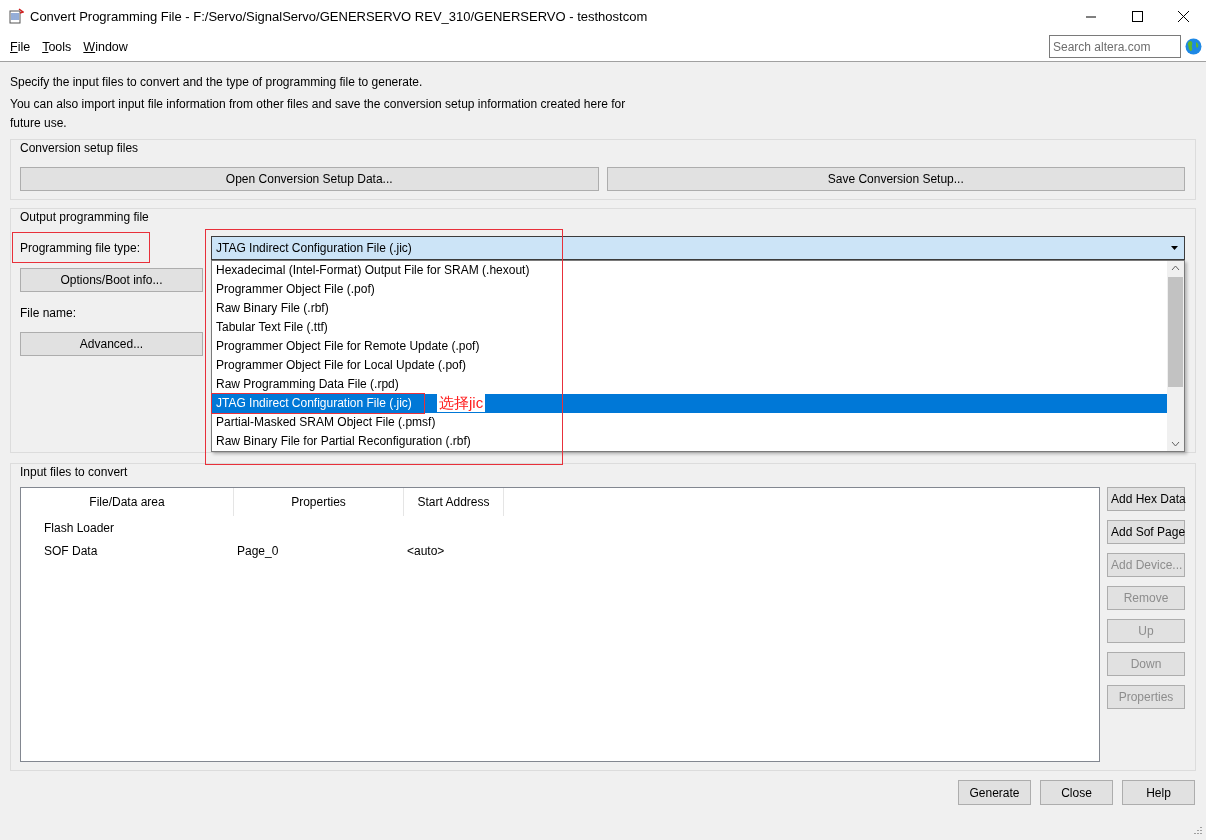  What do you see at coordinates (1146, 532) in the screenshot?
I see `side-button: Add Sof Page` at bounding box center [1146, 532].